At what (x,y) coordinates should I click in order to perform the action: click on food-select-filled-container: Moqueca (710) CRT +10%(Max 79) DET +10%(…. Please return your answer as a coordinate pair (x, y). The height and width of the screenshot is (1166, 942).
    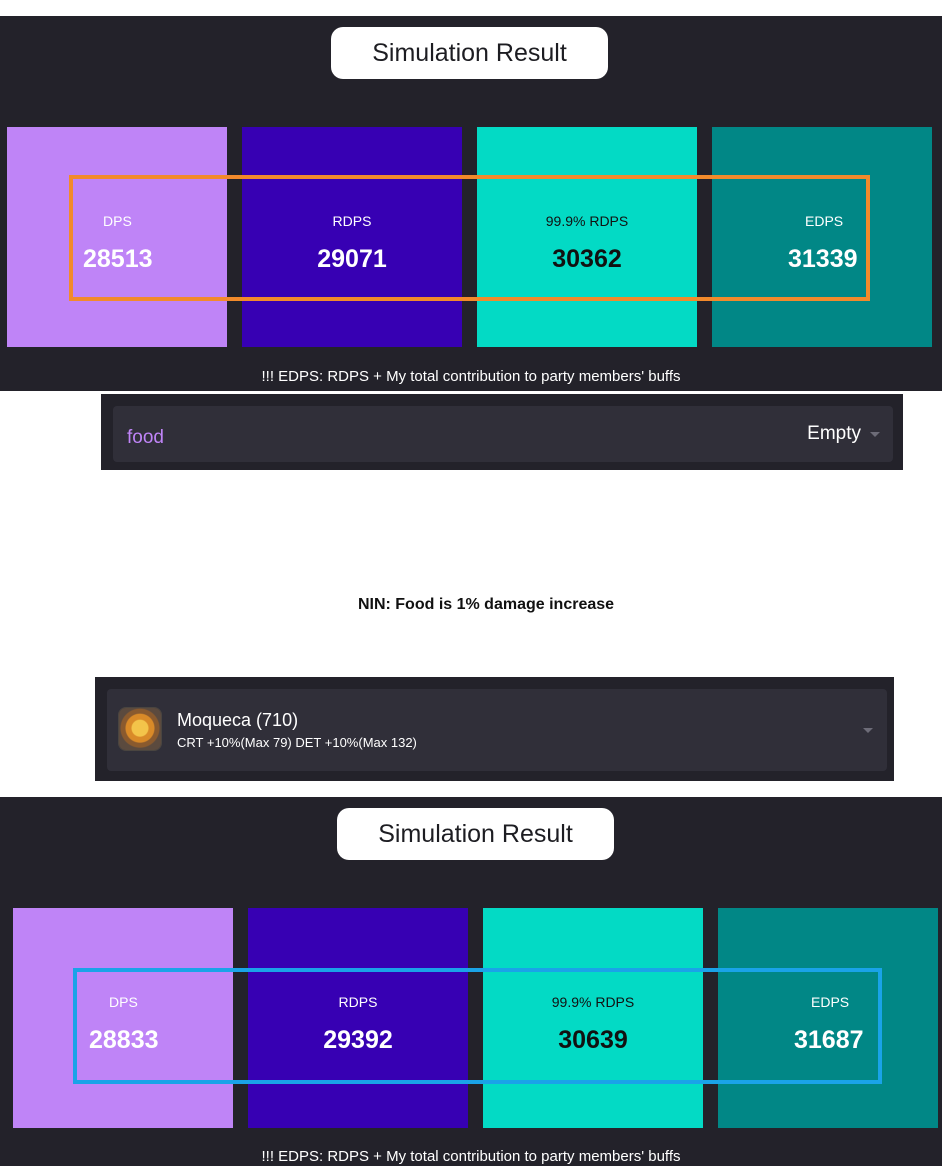
    Looking at the image, I should click on (494, 729).